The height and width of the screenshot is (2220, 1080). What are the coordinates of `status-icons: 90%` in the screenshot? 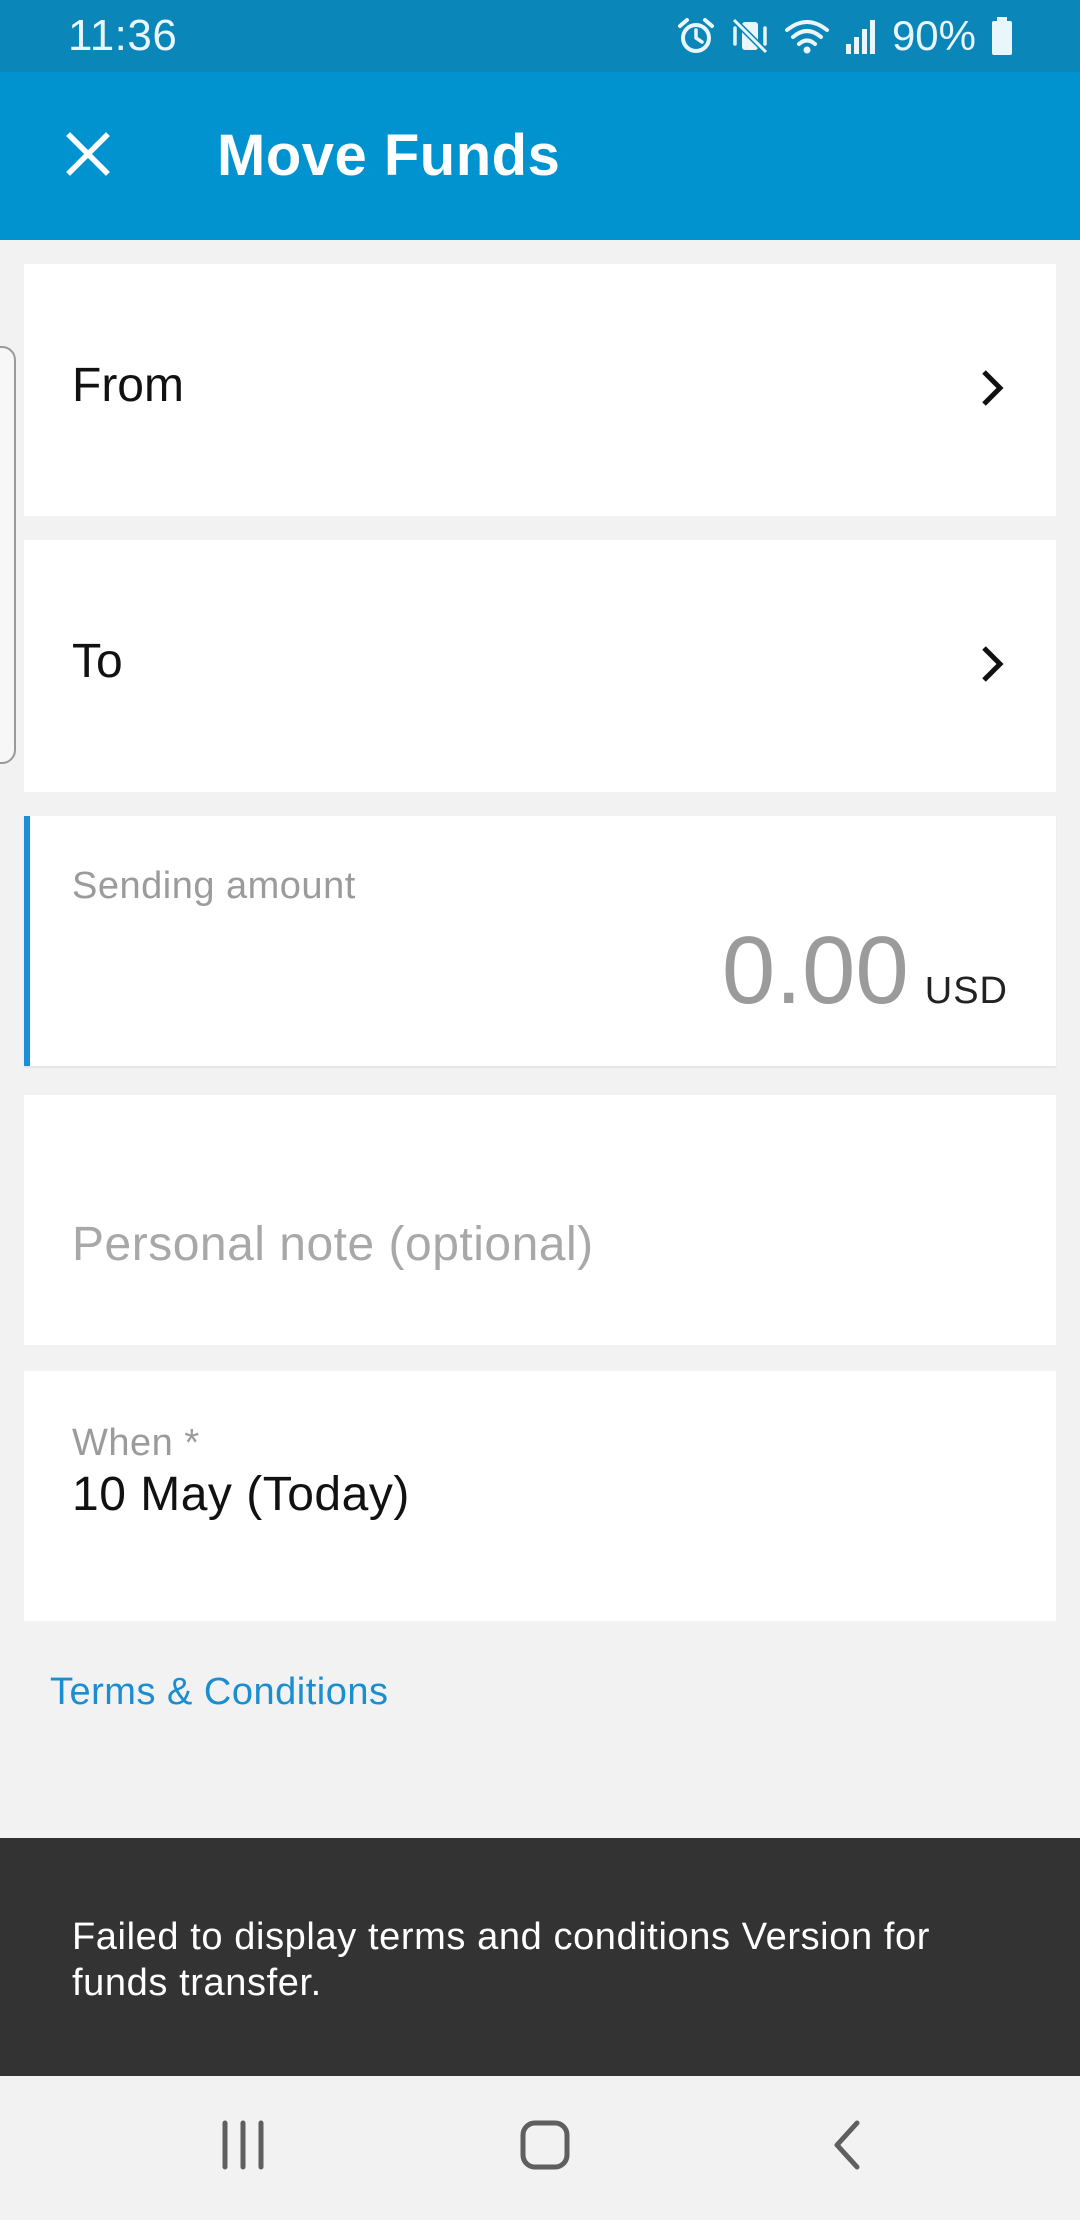 It's located at (845, 36).